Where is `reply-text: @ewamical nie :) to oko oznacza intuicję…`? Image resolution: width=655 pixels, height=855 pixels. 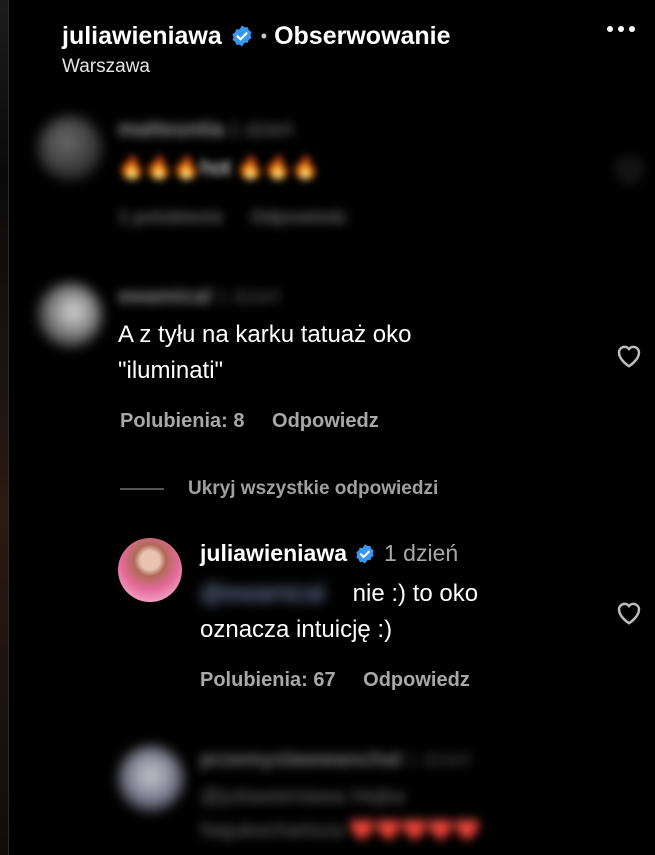
reply-text: @ewamical nie :) to oko oznacza intuicję… is located at coordinates (339, 612).